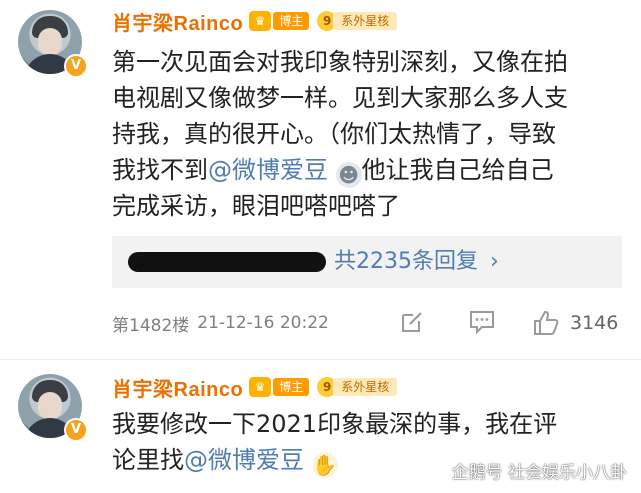  What do you see at coordinates (227, 262) in the screenshot?
I see `redacted-username` at bounding box center [227, 262].